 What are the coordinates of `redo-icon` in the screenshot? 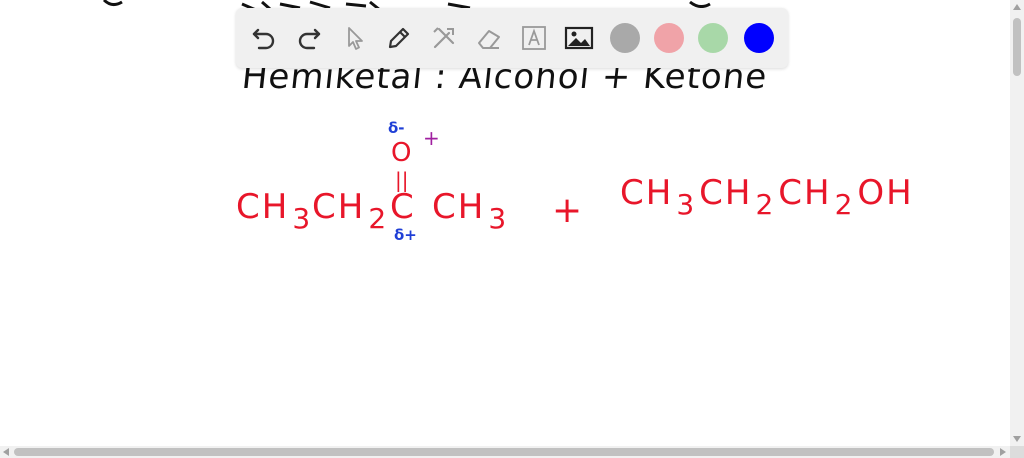 It's located at (309, 39).